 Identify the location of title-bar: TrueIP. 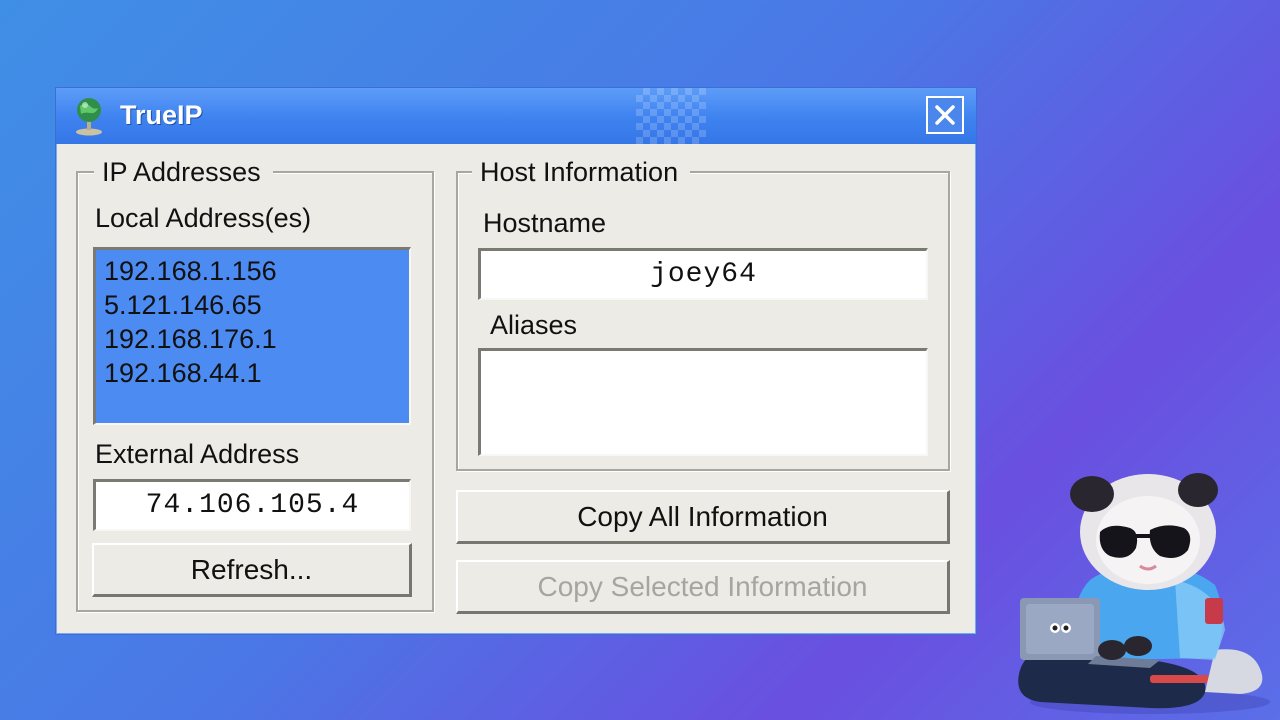
(516, 116).